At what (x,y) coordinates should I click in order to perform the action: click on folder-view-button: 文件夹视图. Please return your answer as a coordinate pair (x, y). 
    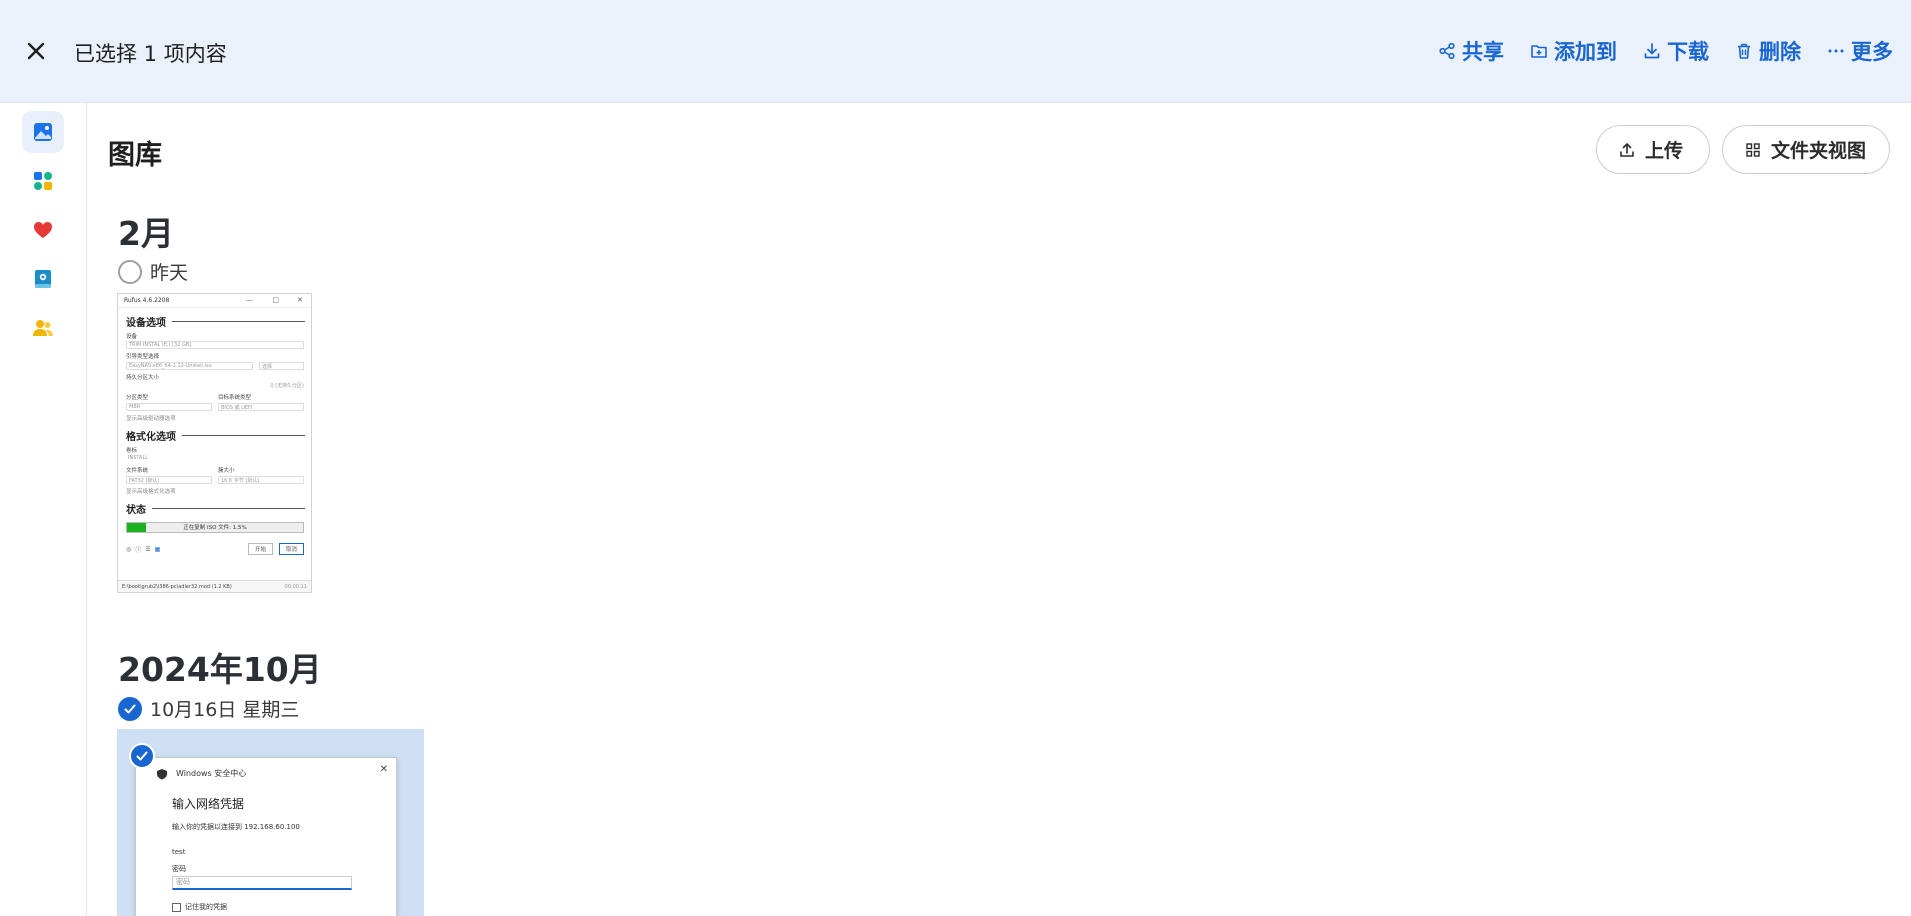
    Looking at the image, I should click on (1806, 149).